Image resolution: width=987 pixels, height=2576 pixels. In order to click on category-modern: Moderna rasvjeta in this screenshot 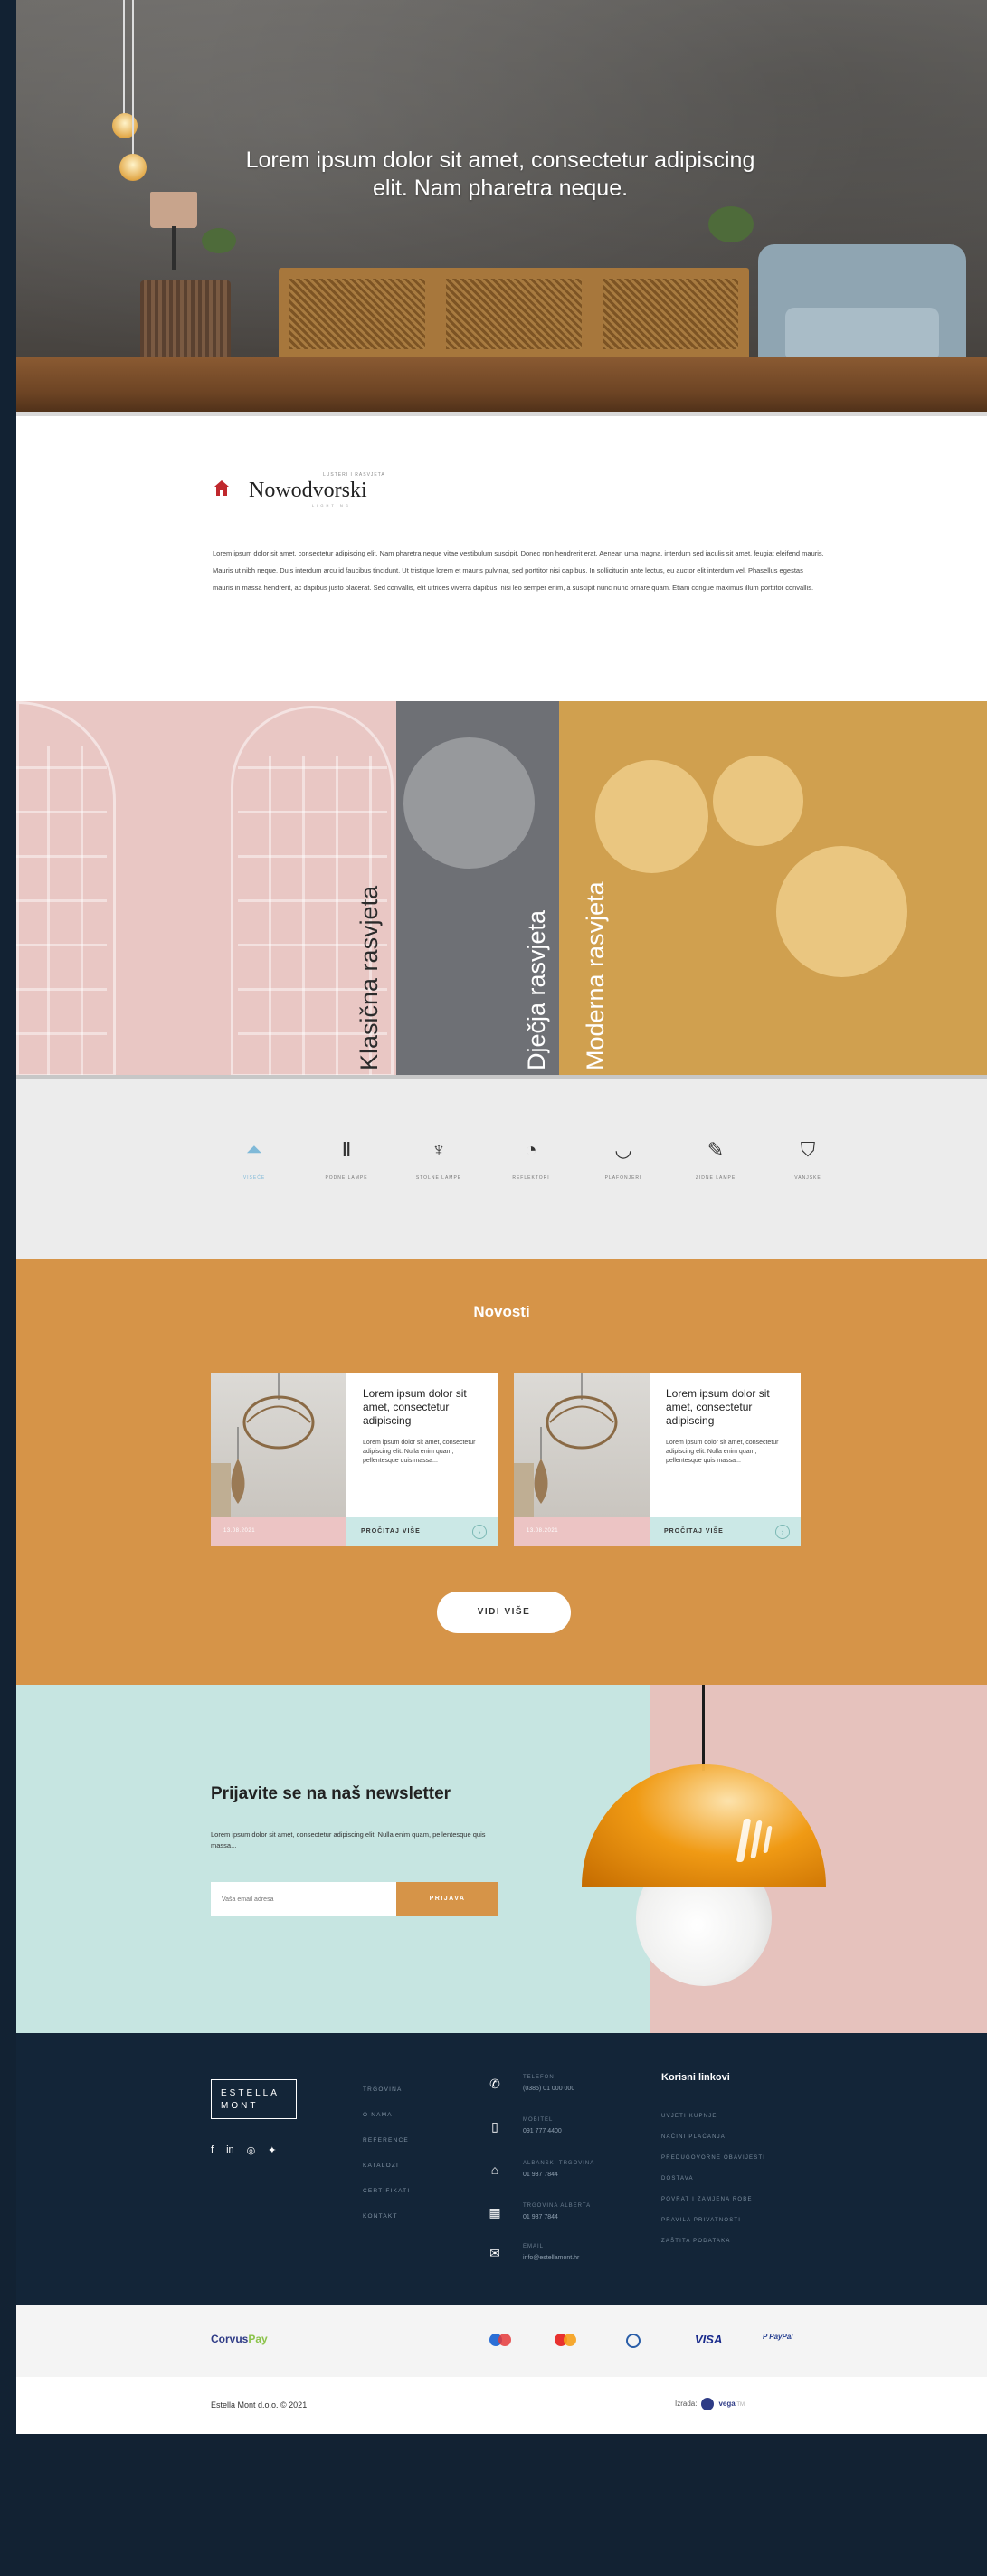, I will do `click(773, 889)`.